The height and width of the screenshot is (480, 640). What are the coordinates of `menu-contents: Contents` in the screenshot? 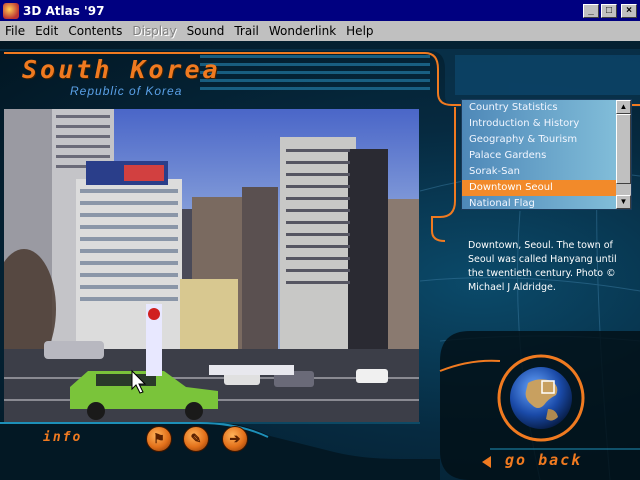 It's located at (95, 31).